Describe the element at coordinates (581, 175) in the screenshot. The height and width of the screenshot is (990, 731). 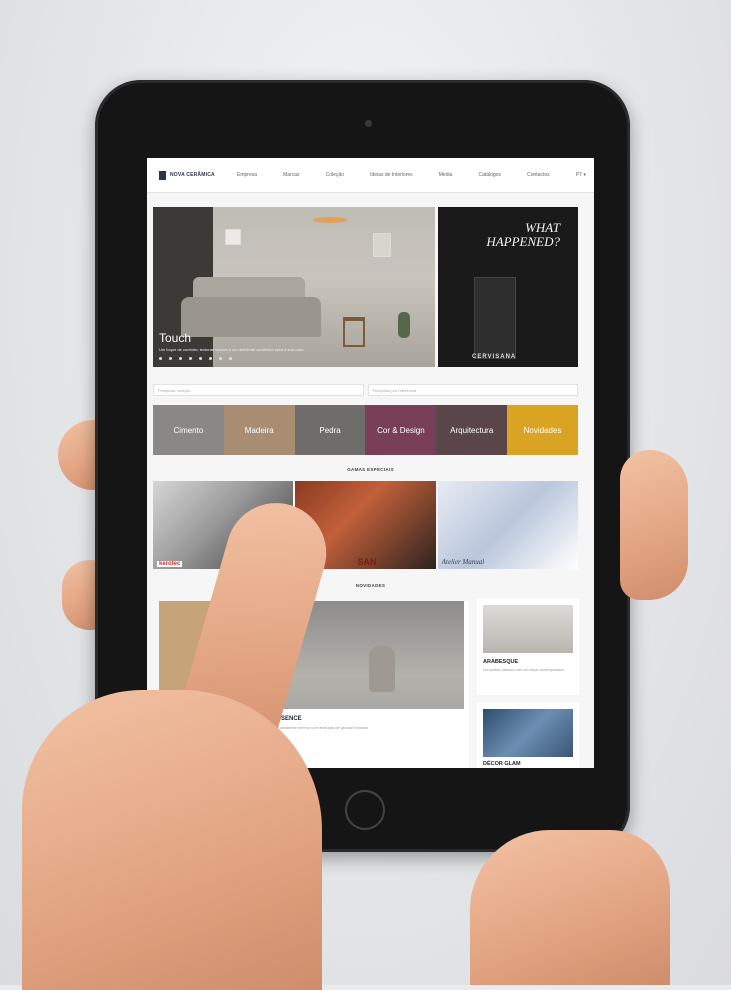
I see `language-selector: PT ▾` at that location.